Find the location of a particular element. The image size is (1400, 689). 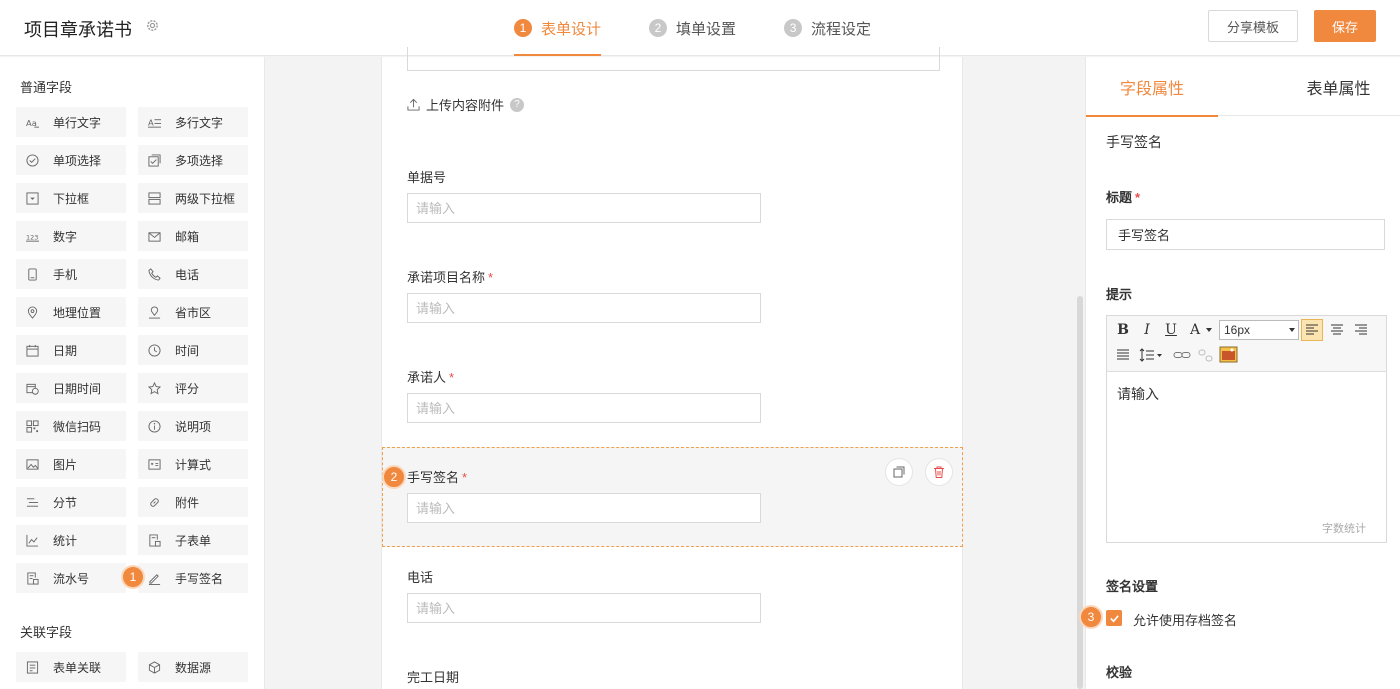

field-label: 微信扫码 is located at coordinates (77, 426).